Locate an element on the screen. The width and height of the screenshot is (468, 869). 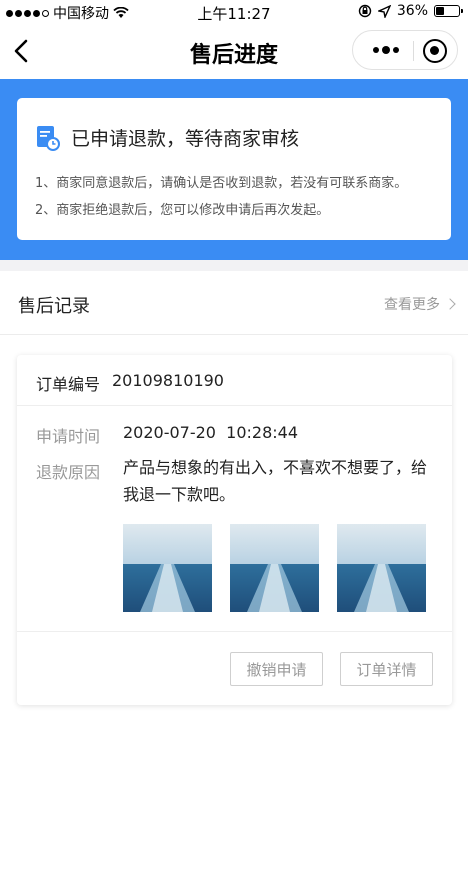
card-divider is located at coordinates (234, 631).